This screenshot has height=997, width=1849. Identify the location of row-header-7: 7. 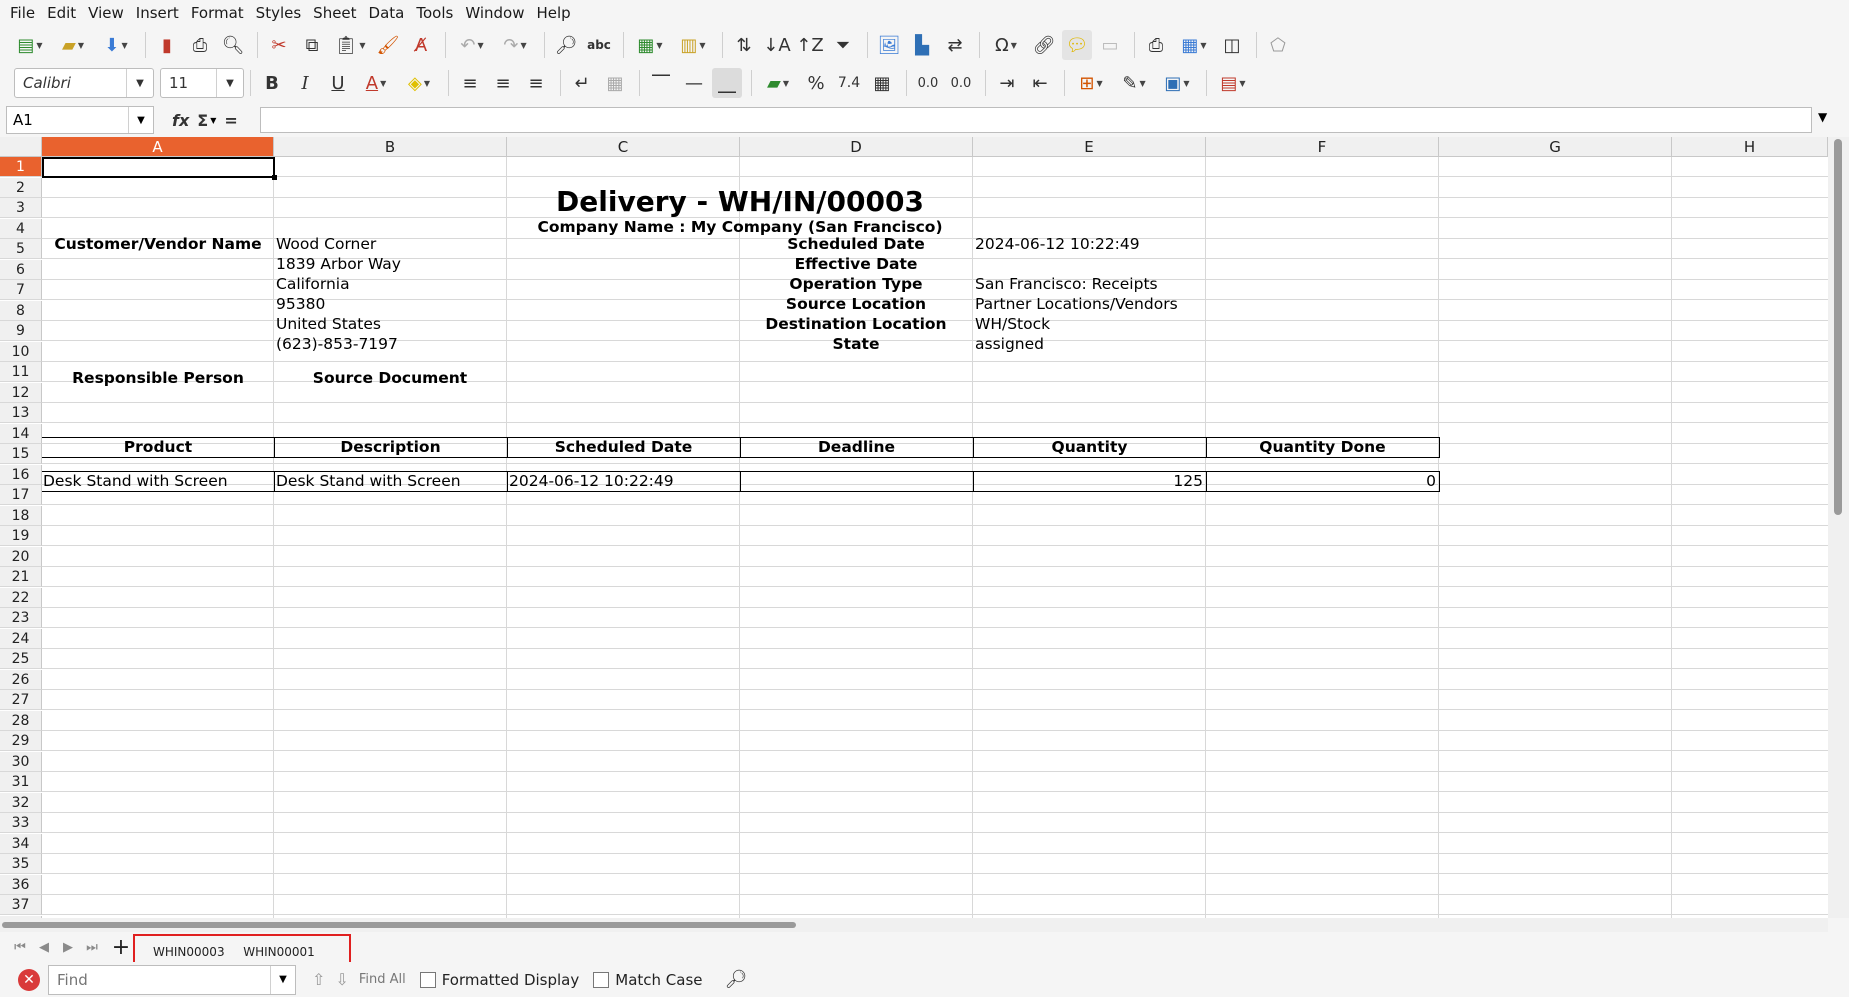
(21, 290).